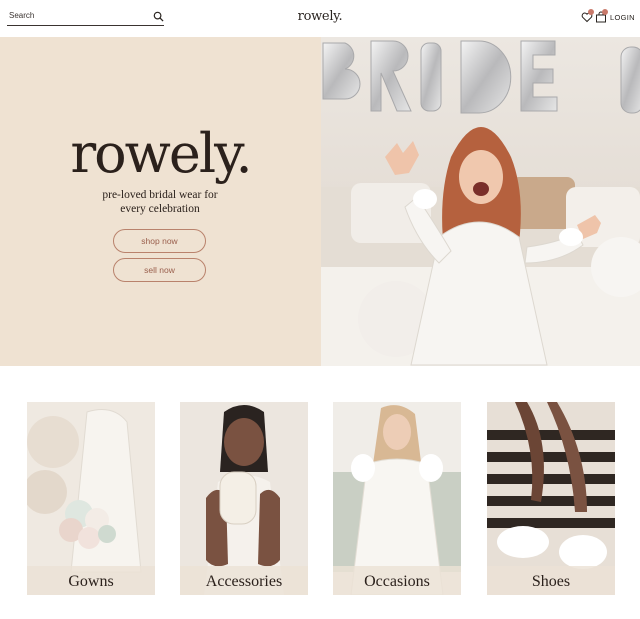 The width and height of the screenshot is (640, 619). What do you see at coordinates (551, 498) in the screenshot?
I see `category-card-shoes: Shoes` at bounding box center [551, 498].